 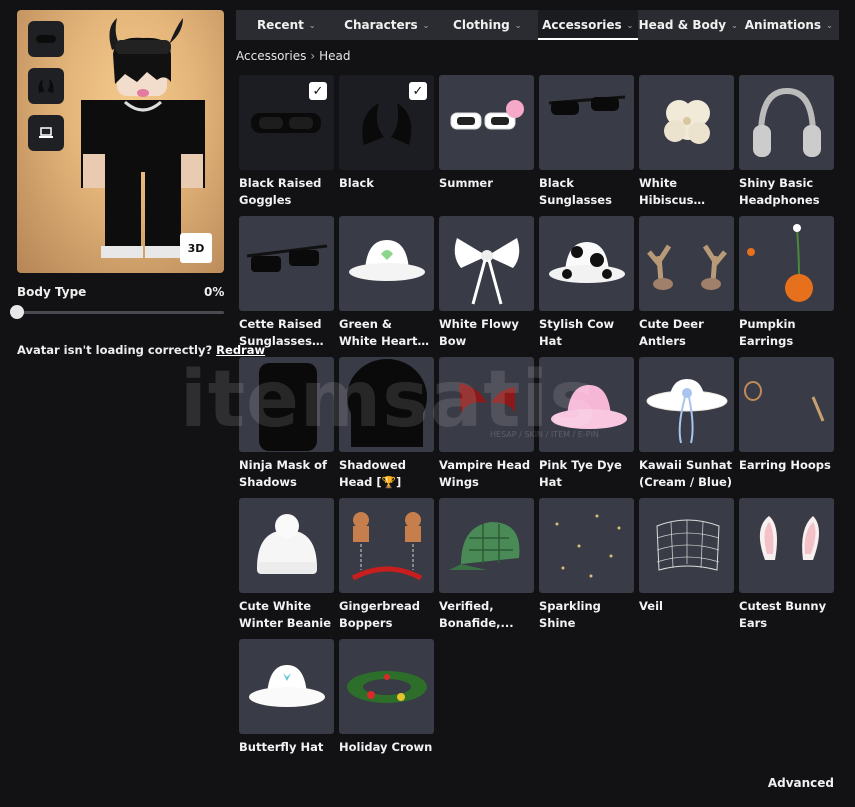 I want to click on goggles-shortcut-button, so click(x=46, y=39).